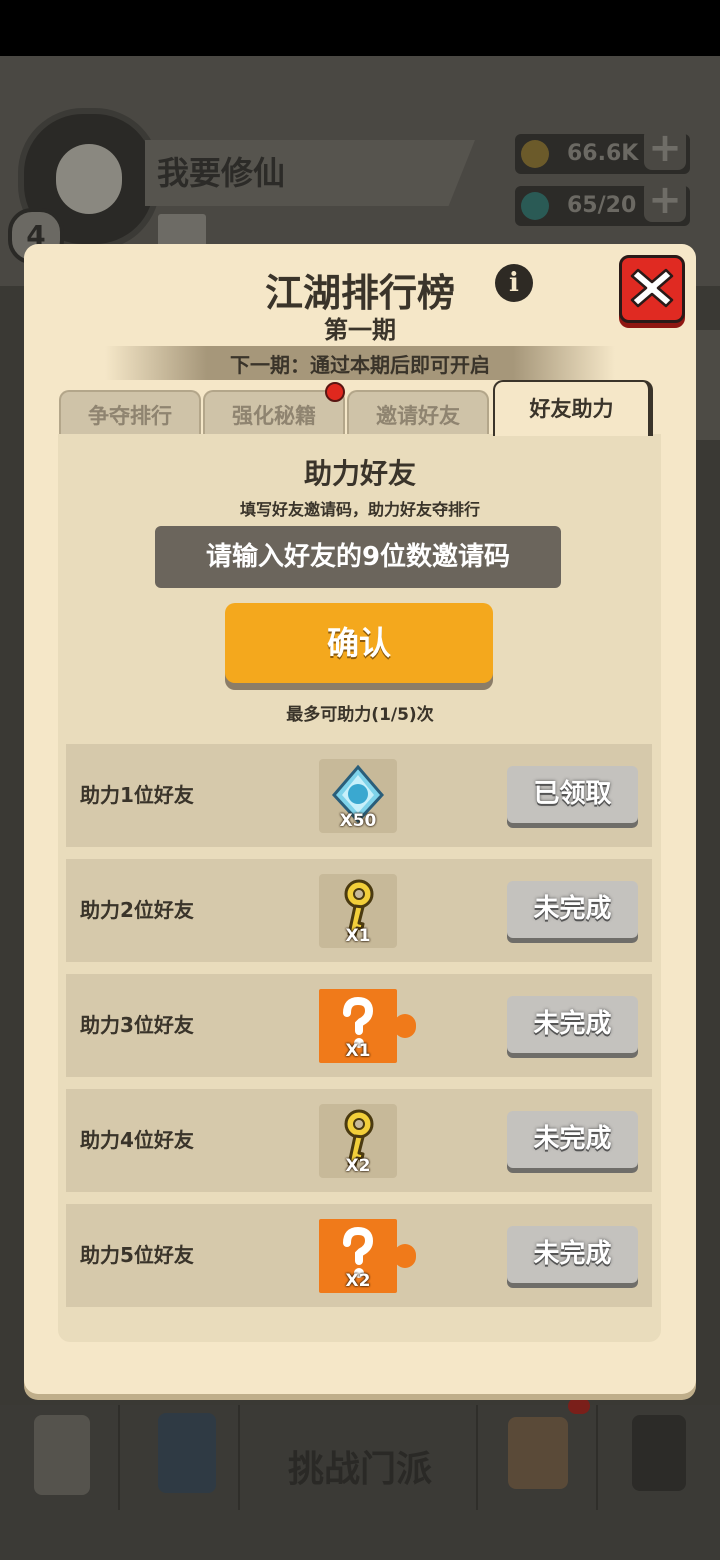  Describe the element at coordinates (360, 330) in the screenshot. I see `period-label: 第一期` at that location.